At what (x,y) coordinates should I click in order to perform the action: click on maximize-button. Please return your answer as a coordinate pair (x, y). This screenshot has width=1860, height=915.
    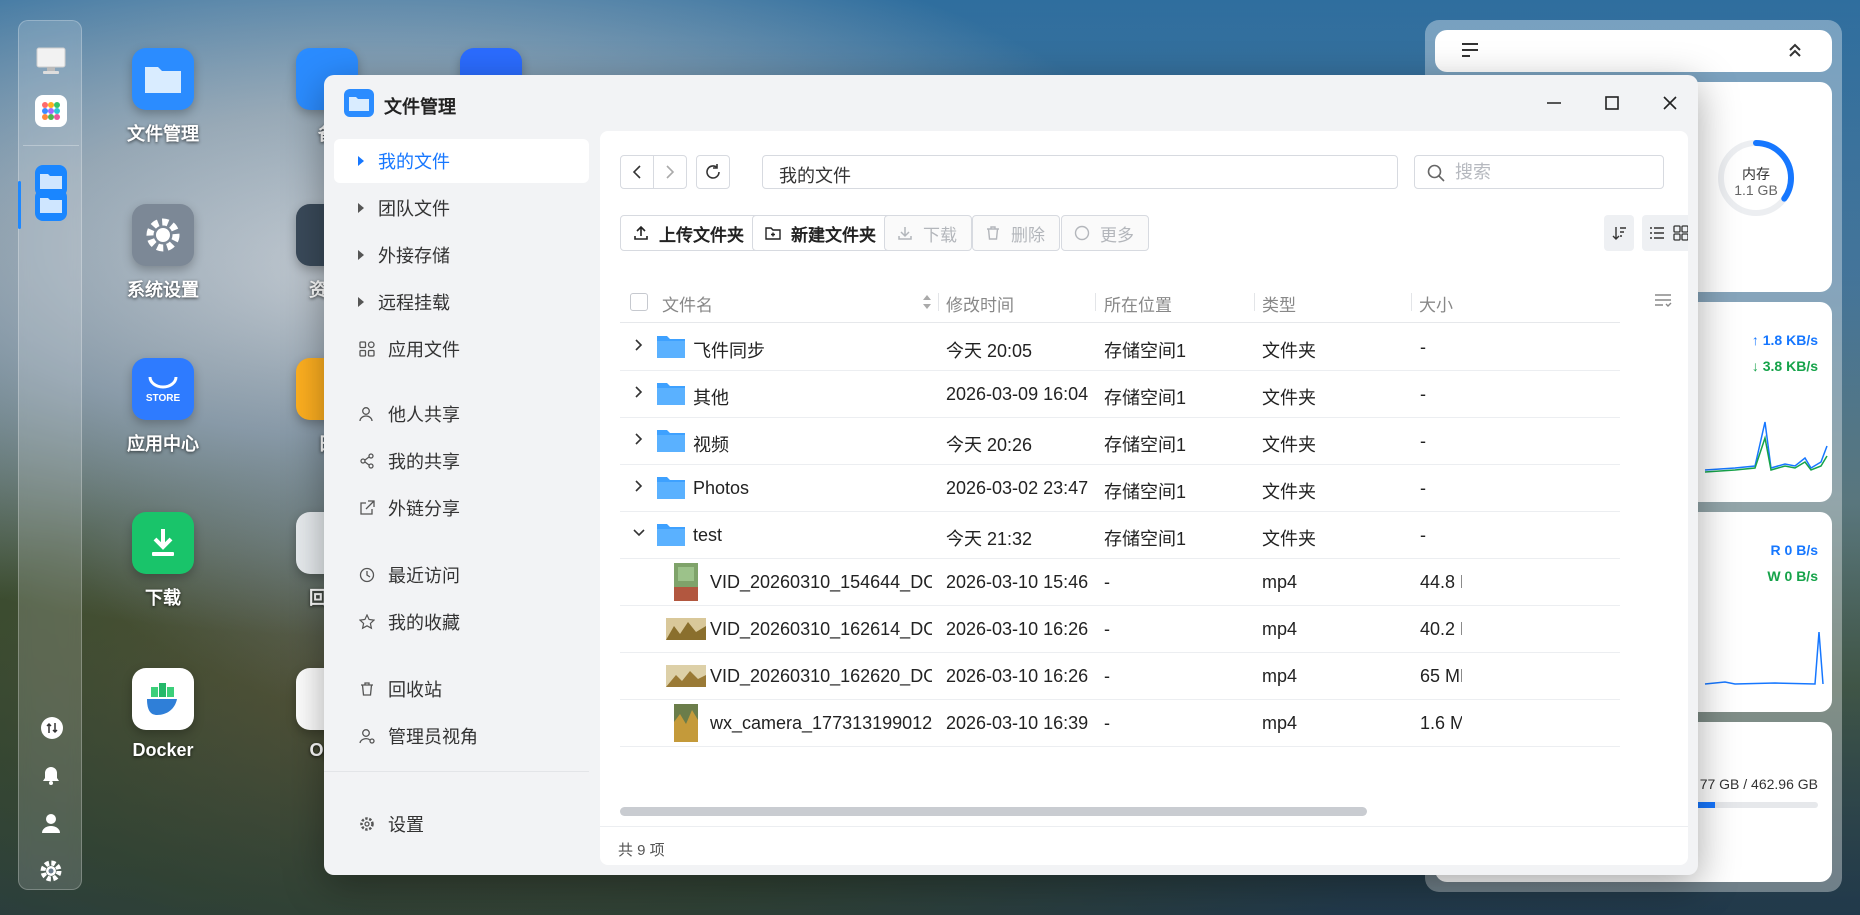
    Looking at the image, I should click on (1612, 103).